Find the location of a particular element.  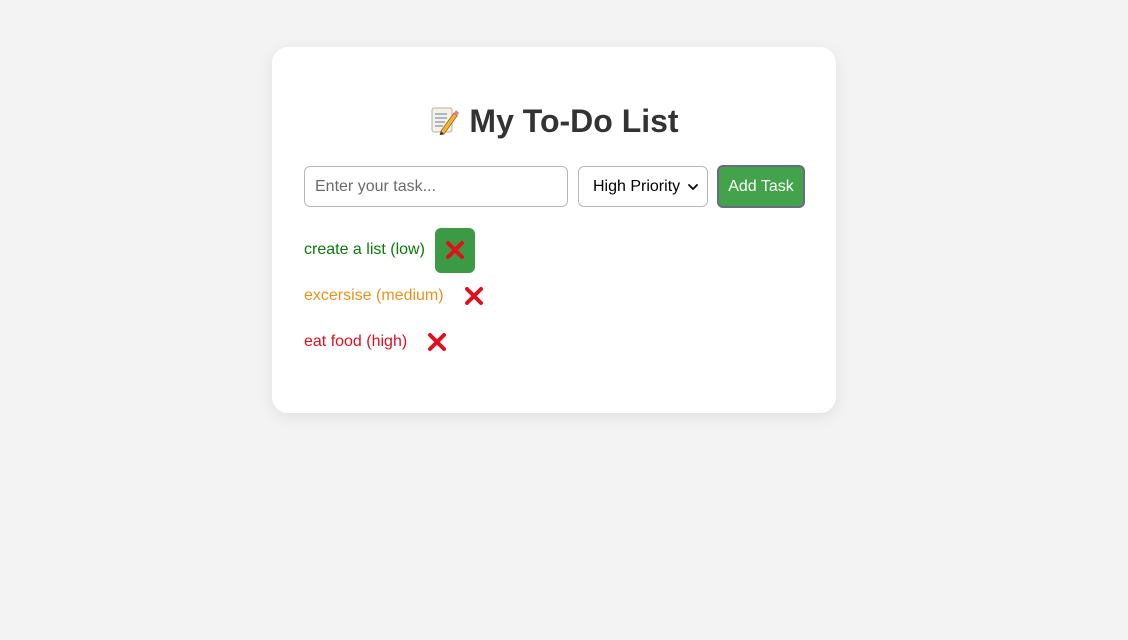

task-text: create a list (low) is located at coordinates (364, 249).